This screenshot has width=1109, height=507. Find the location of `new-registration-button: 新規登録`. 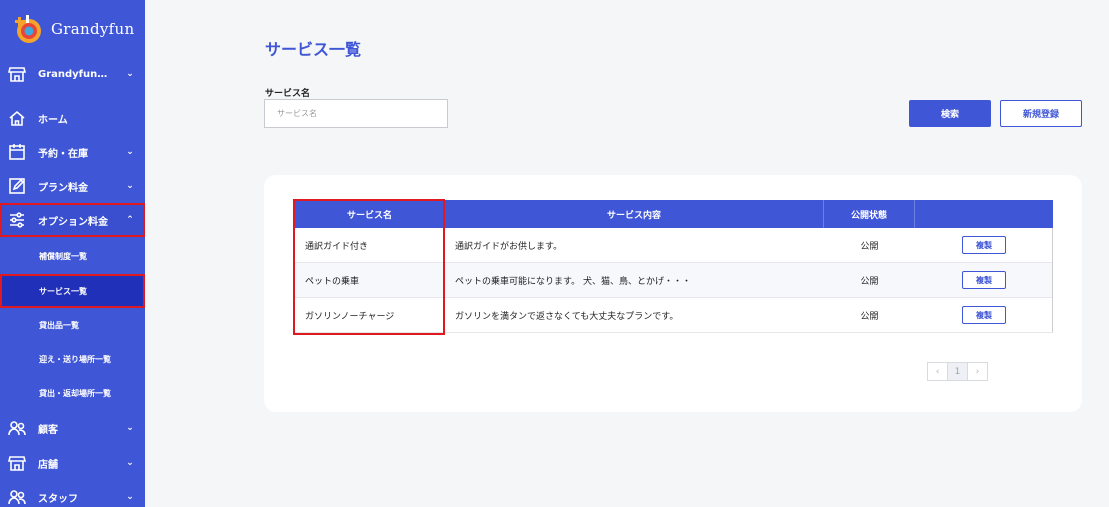

new-registration-button: 新規登録 is located at coordinates (1041, 113).